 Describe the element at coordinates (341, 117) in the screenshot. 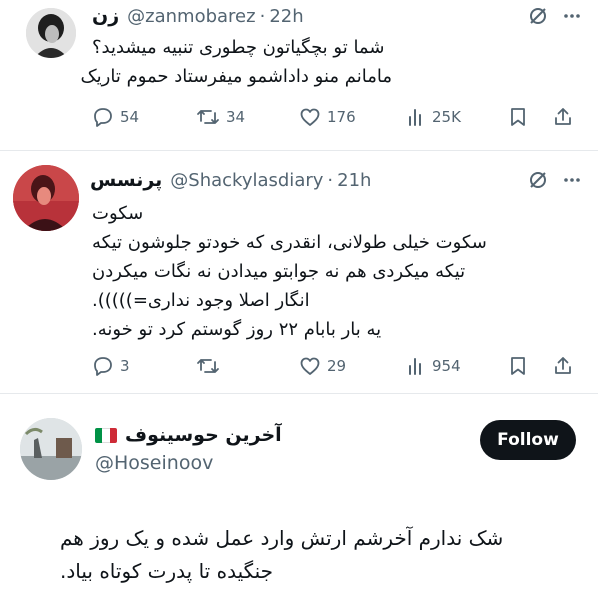

I see `like-count: 176` at that location.